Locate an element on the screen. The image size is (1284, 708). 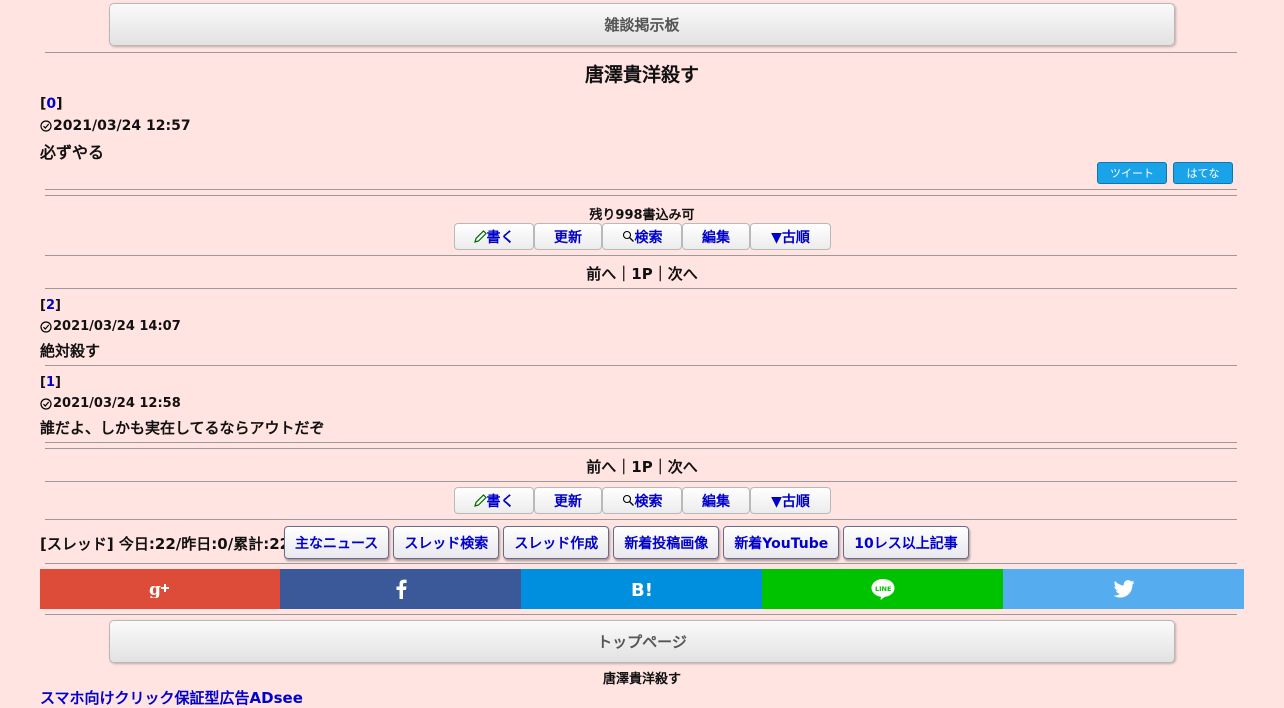
google-plus-share-button: g is located at coordinates (160, 589).